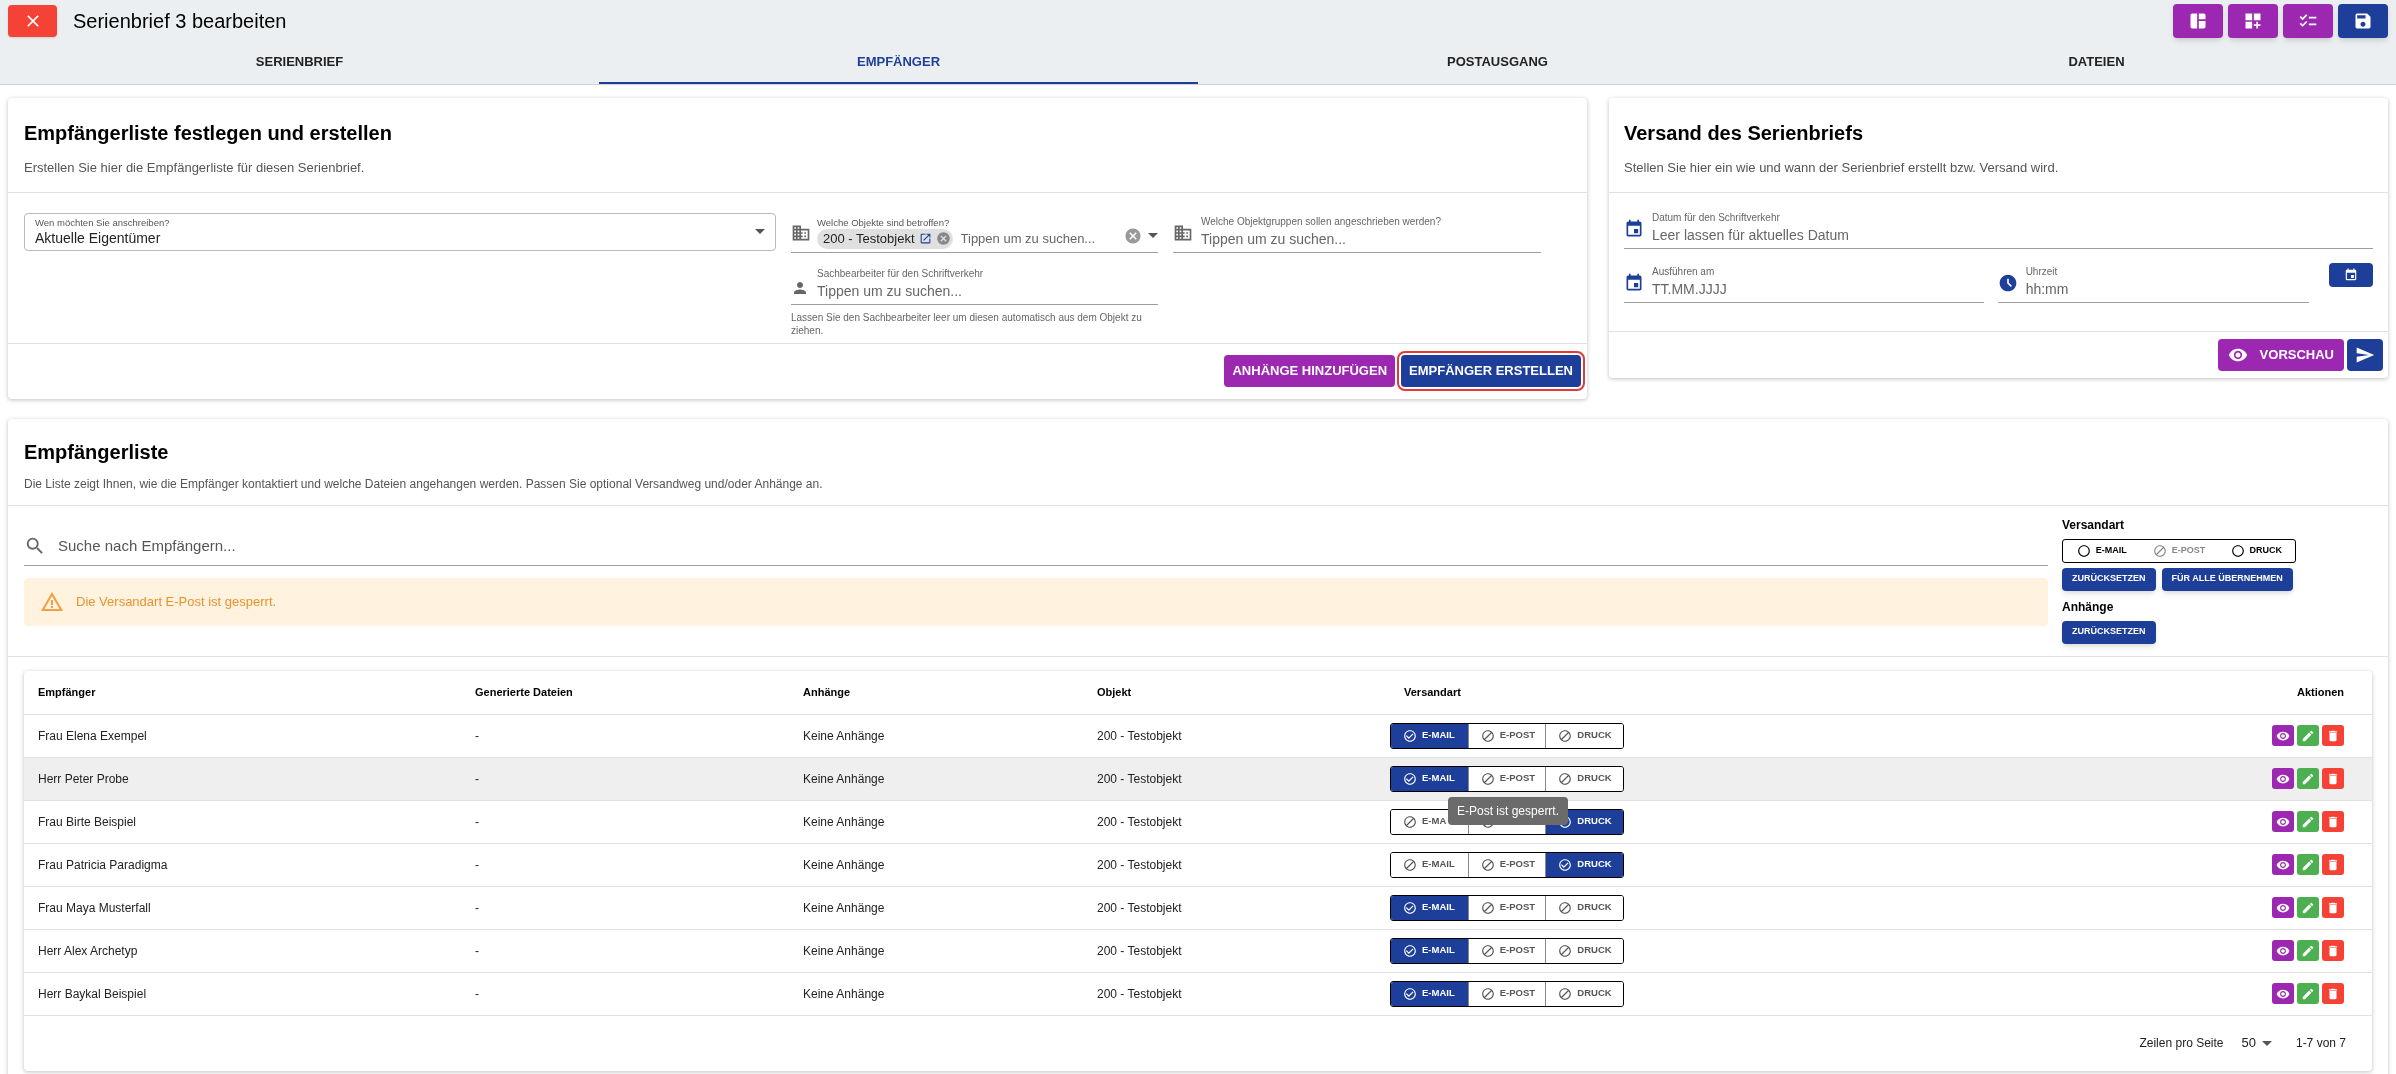  I want to click on card-title: Empfängerliste festlegen und erstellen, so click(208, 133).